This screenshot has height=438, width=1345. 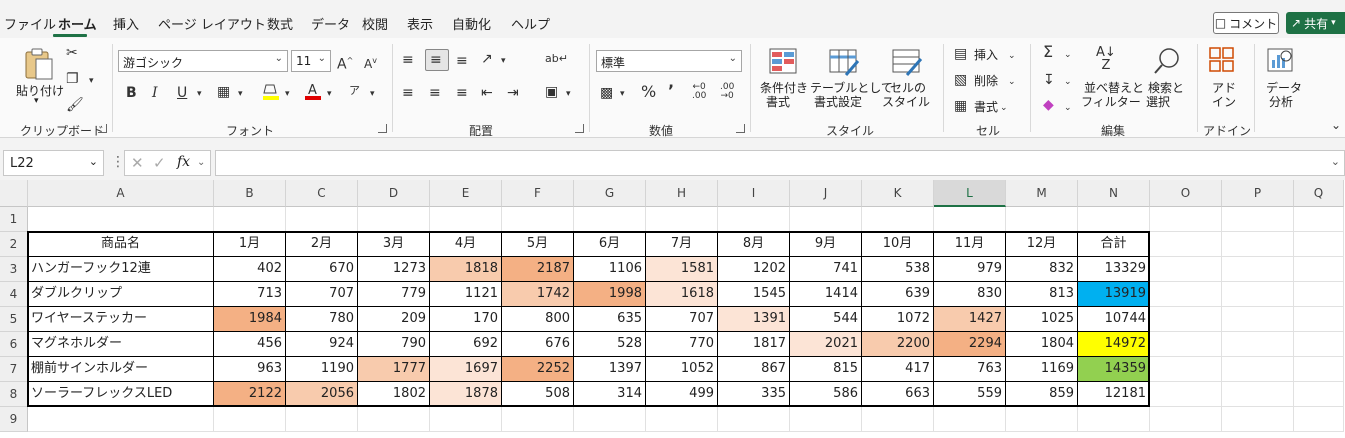 I want to click on cell-c5: 780, so click(x=322, y=319).